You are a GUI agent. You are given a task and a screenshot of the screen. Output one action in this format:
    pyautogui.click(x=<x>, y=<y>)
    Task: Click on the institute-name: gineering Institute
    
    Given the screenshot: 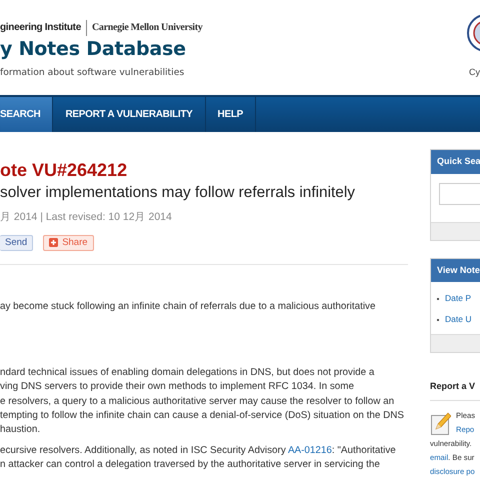 What is the action you would take?
    pyautogui.click(x=40, y=28)
    